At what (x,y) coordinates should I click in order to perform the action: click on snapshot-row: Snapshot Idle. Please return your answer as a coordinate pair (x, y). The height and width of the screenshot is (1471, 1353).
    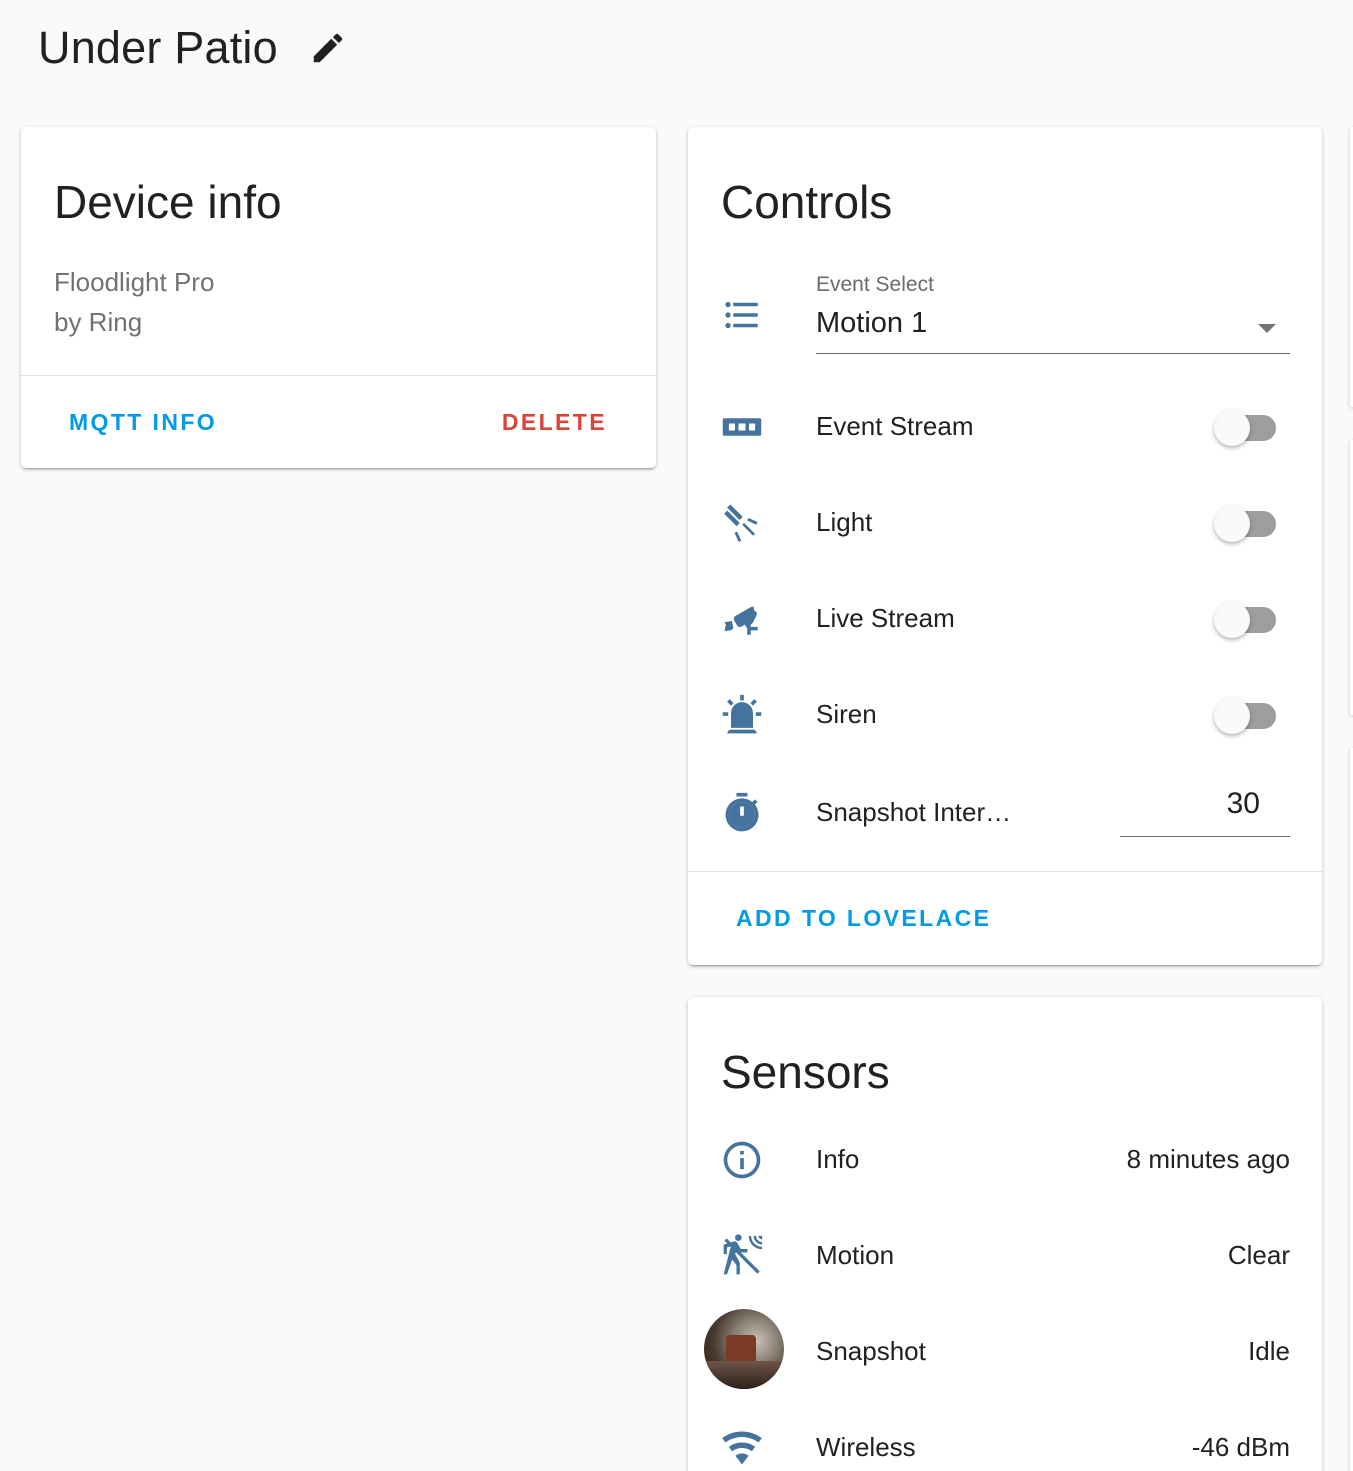
    Looking at the image, I should click on (1005, 1349).